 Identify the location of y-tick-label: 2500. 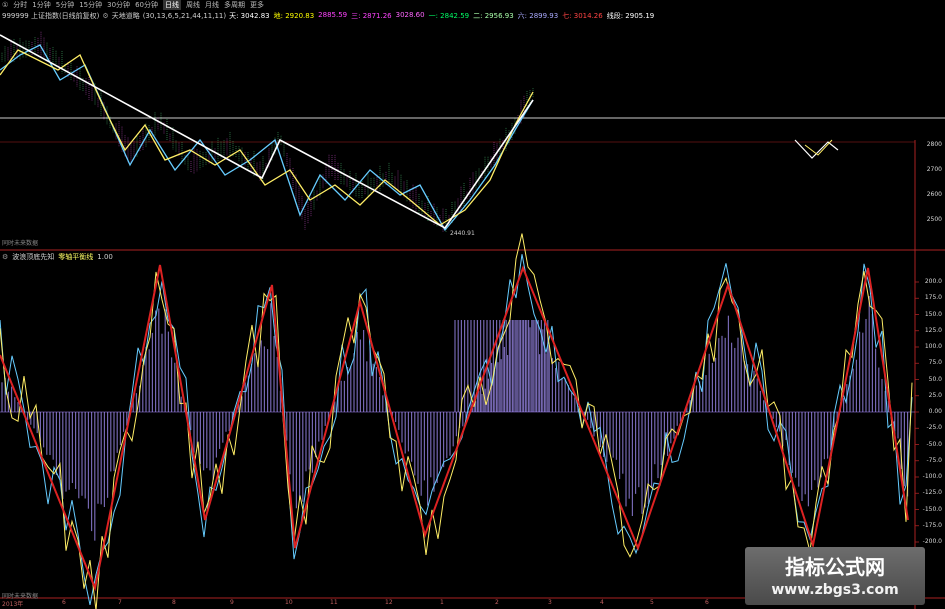
(934, 219).